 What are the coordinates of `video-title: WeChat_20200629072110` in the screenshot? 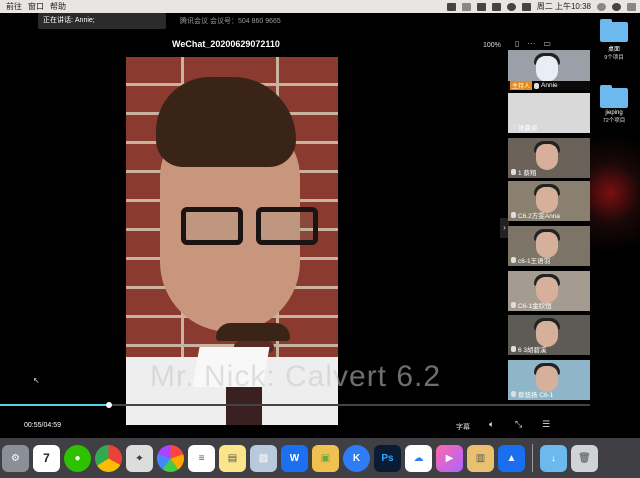 It's located at (226, 44).